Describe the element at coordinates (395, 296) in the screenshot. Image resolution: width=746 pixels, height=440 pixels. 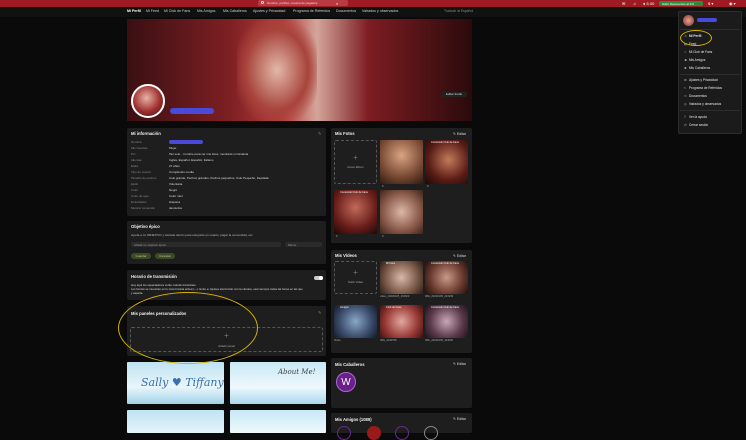
I see `video-title: video_20230105_161523` at that location.